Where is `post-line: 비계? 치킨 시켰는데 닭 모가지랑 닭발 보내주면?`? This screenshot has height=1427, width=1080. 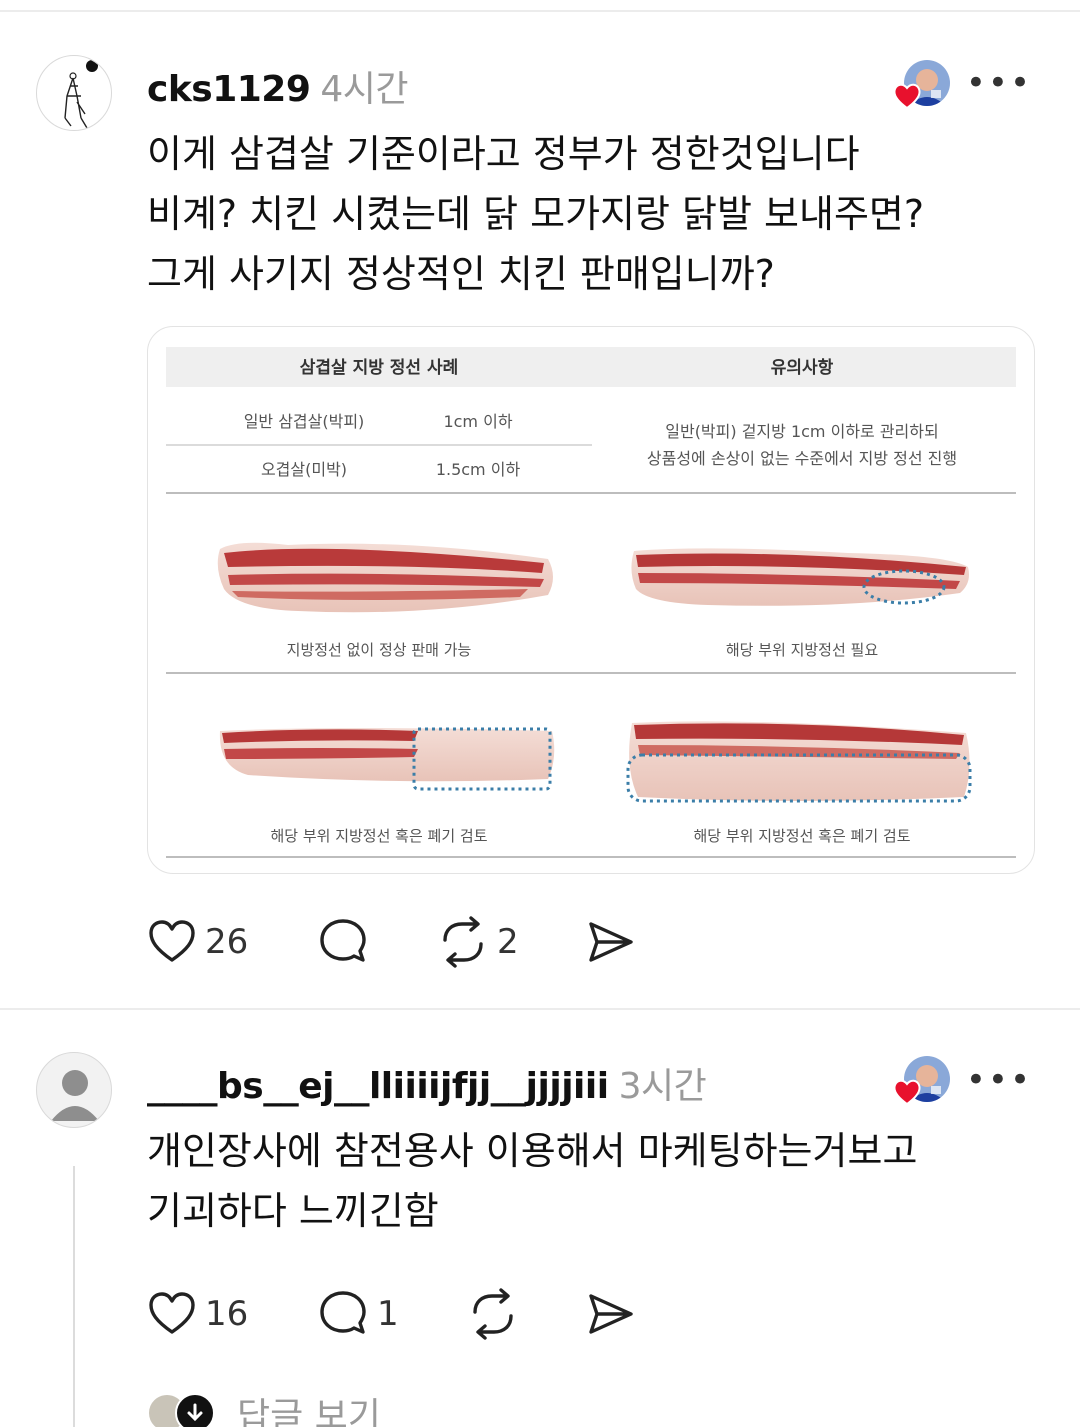 post-line: 비계? 치킨 시켰는데 닭 모가지랑 닭발 보내주면? is located at coordinates (536, 214).